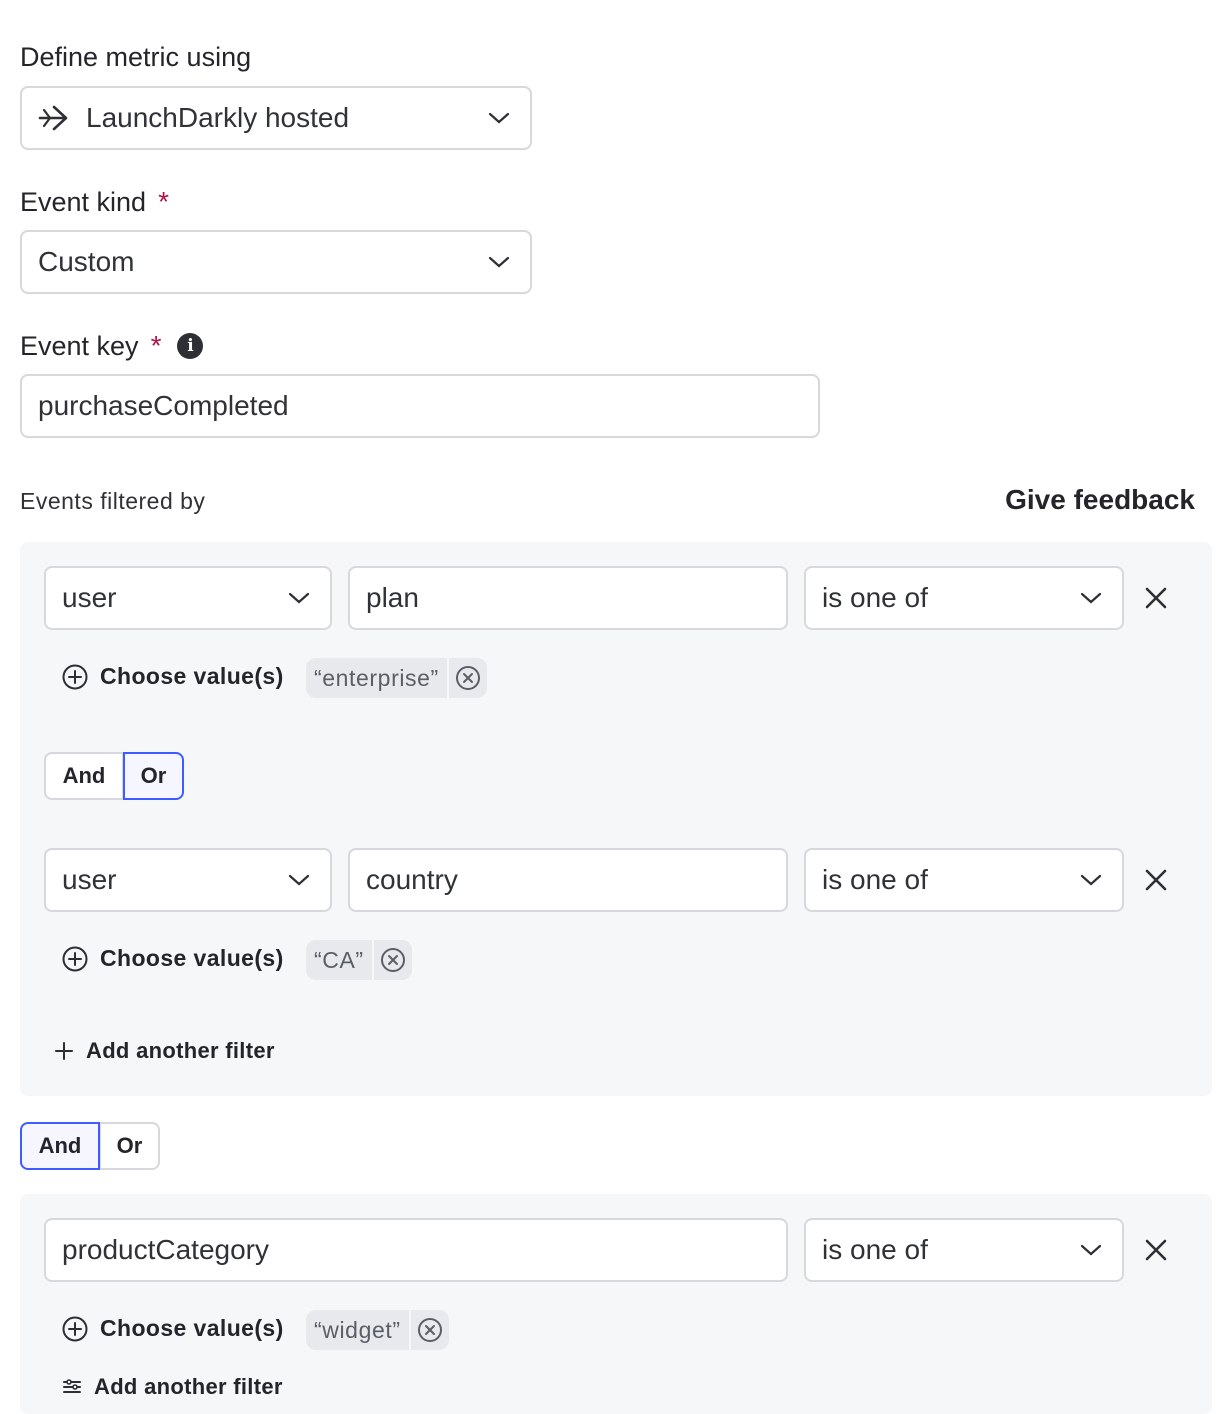  What do you see at coordinates (568, 880) in the screenshot?
I see `attribute-input: country` at bounding box center [568, 880].